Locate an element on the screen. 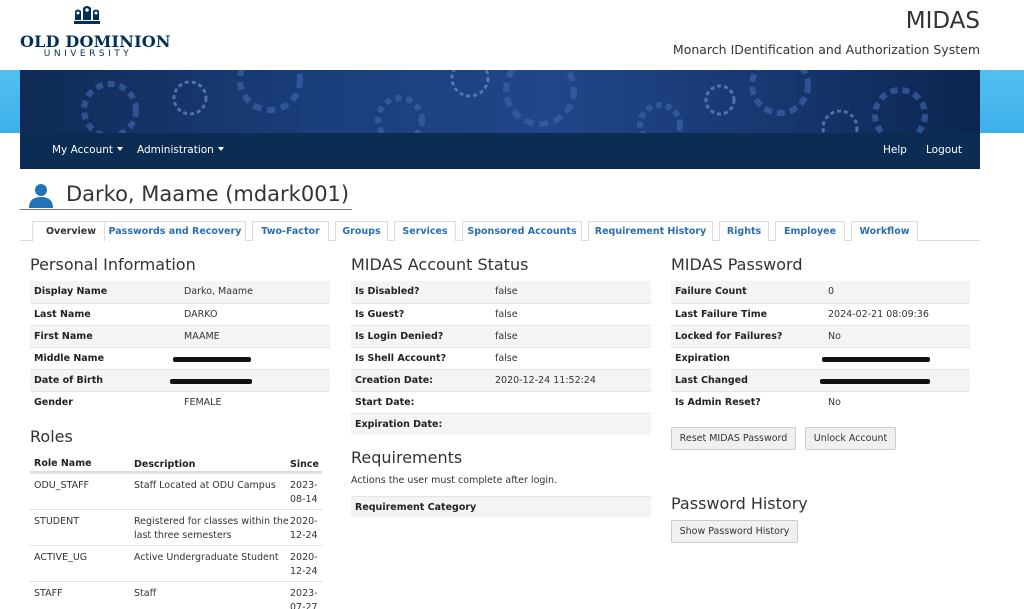 This screenshot has width=1024, height=609. odu-logo: OLD DOMINION UNIVERSITY is located at coordinates (95, 31).